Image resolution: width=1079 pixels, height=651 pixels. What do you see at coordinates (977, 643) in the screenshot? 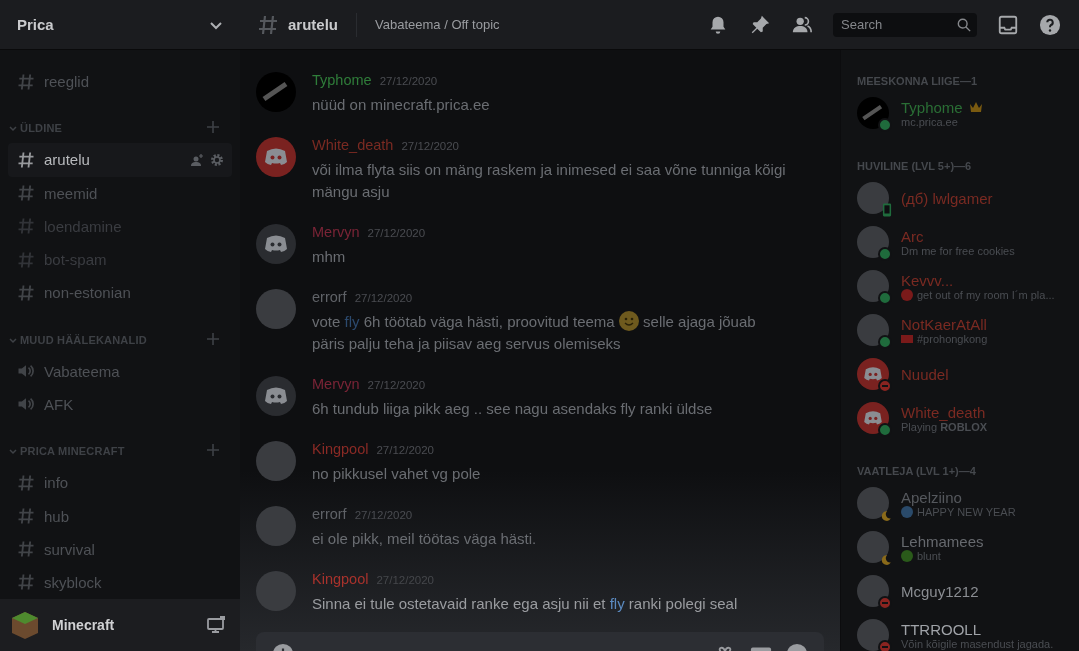
I see `member-activity: Võin kõigile masendust jagada.` at bounding box center [977, 643].